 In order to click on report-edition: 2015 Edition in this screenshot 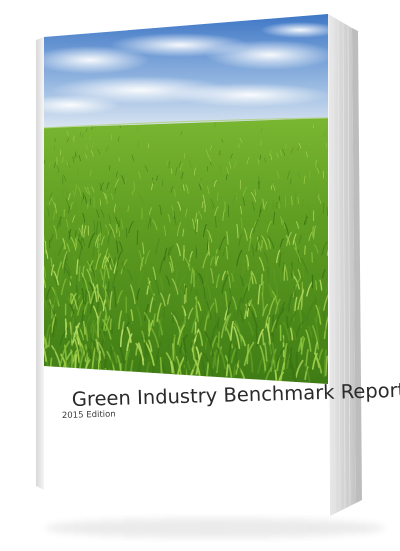, I will do `click(89, 415)`.